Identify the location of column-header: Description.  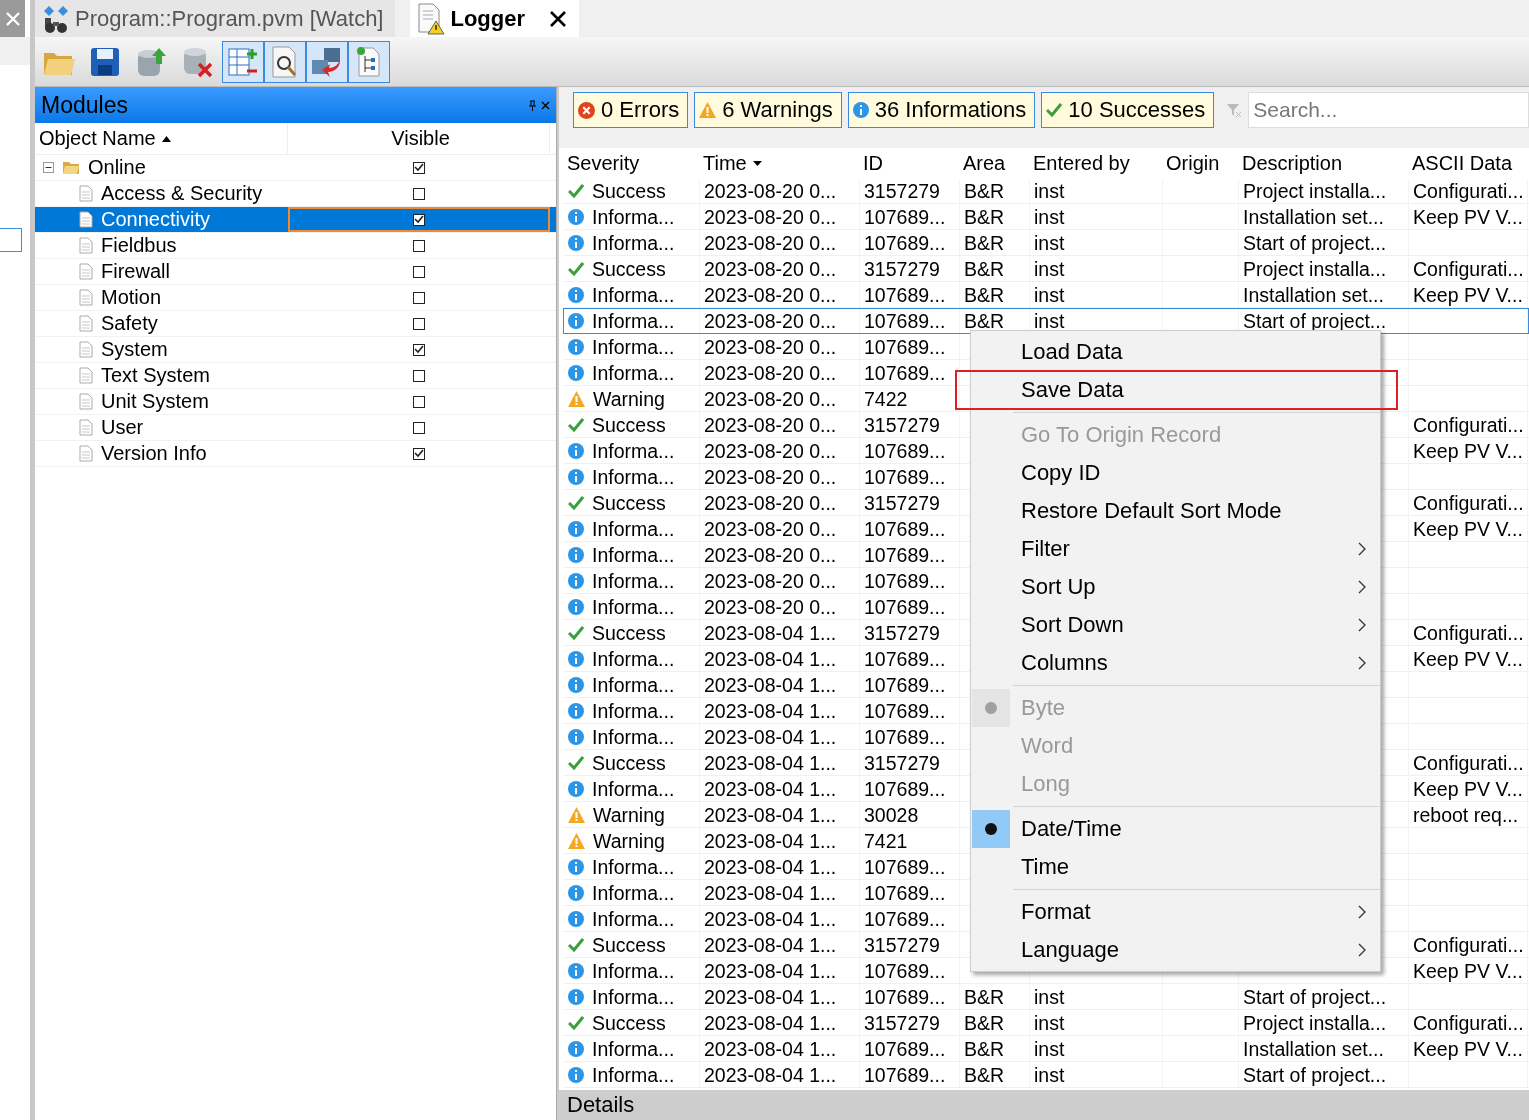
(1323, 163).